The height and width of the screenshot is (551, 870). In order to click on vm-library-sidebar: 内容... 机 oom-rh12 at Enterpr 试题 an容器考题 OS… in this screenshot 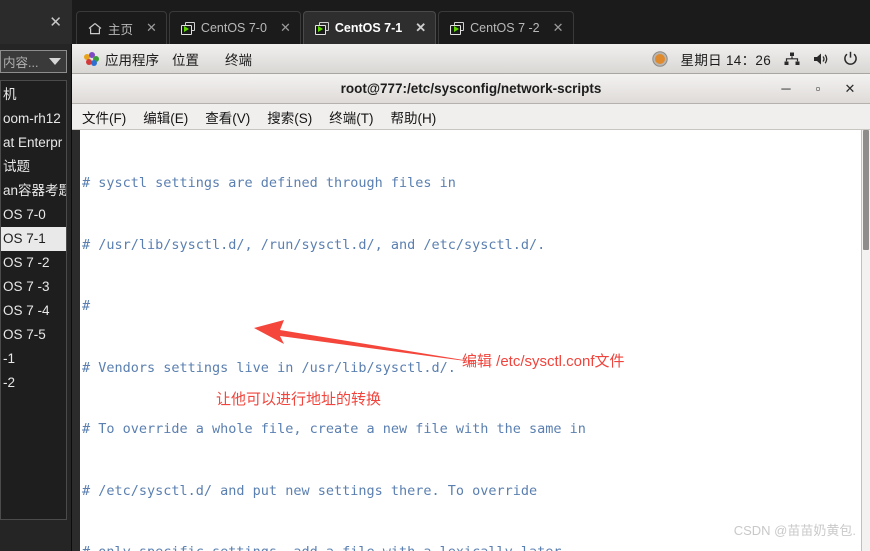, I will do `click(36, 297)`.